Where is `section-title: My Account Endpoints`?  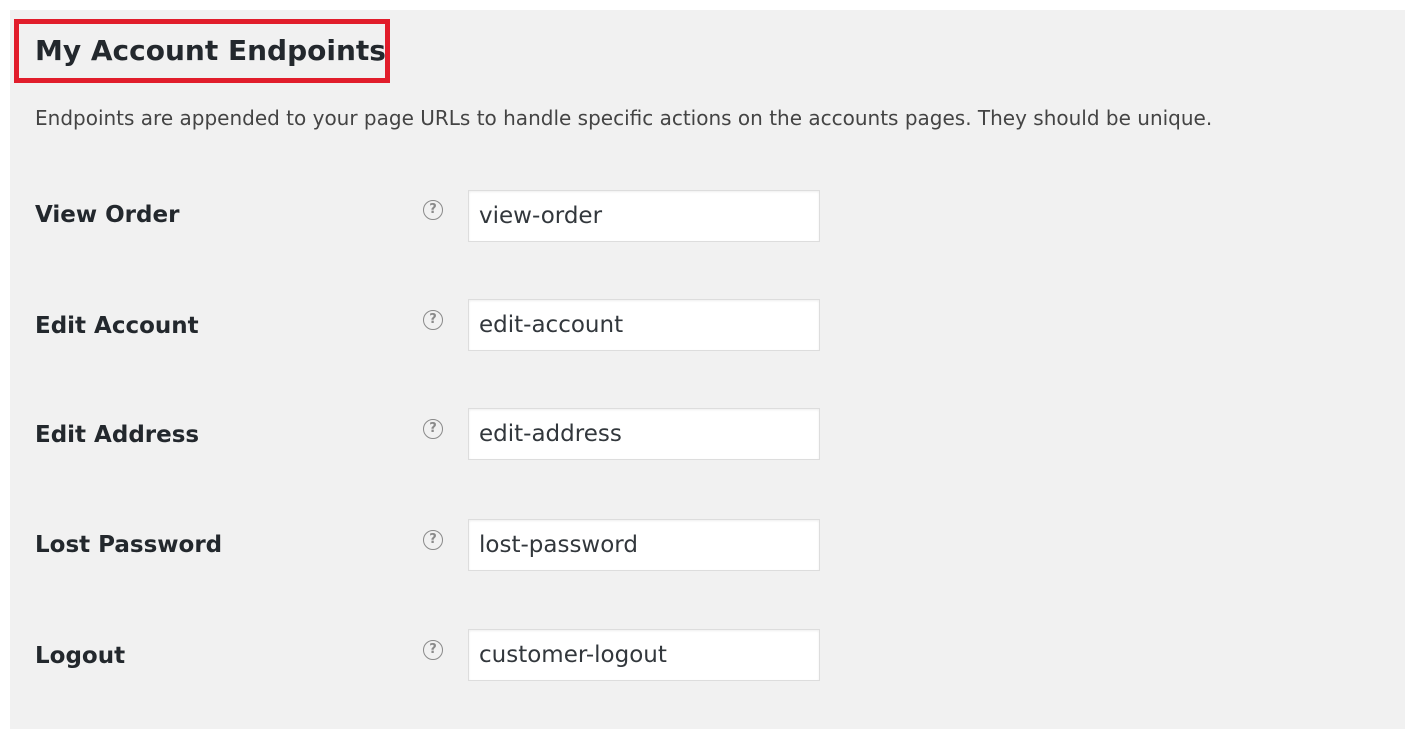
section-title: My Account Endpoints is located at coordinates (210, 50).